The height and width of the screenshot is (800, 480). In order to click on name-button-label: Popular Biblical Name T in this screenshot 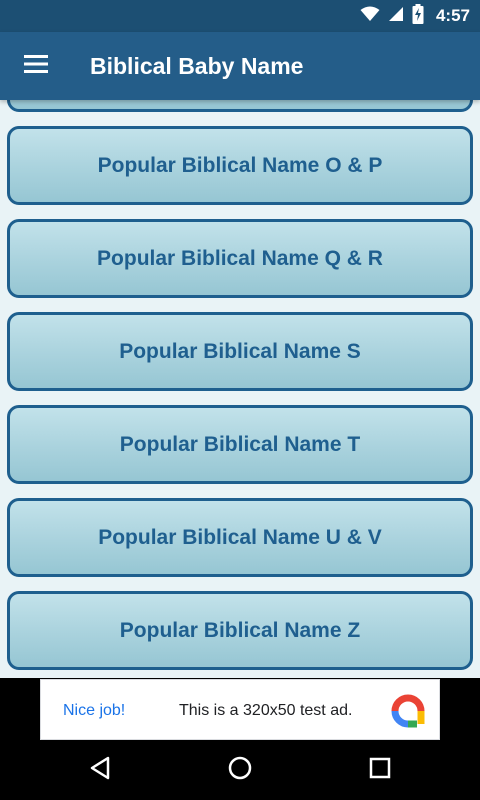, I will do `click(240, 444)`.